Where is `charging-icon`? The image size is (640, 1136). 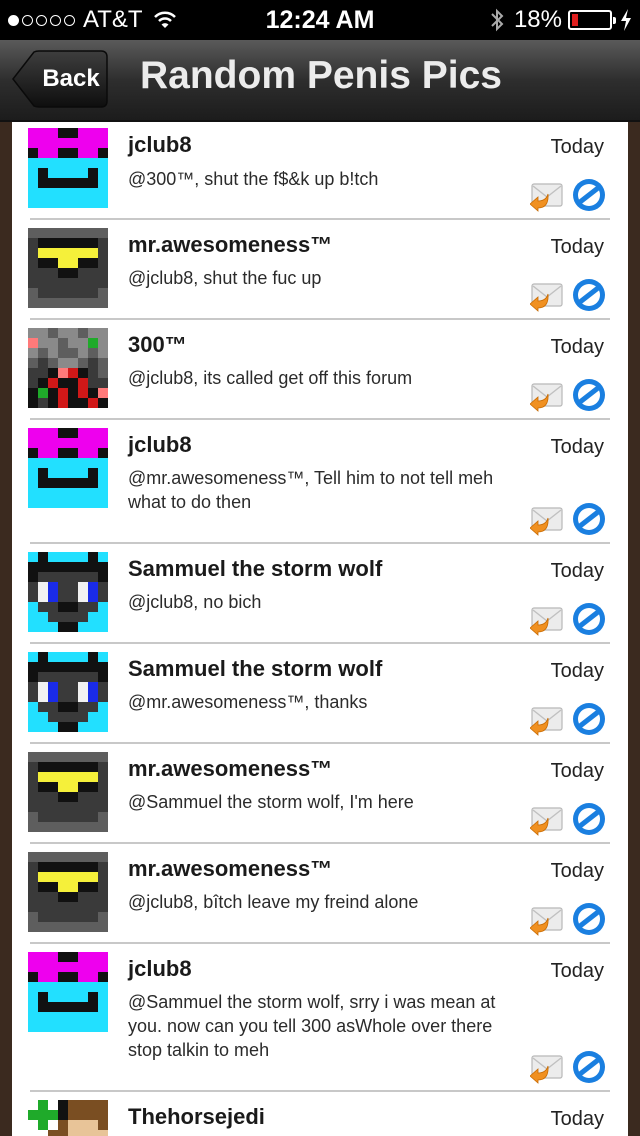
charging-icon is located at coordinates (626, 20).